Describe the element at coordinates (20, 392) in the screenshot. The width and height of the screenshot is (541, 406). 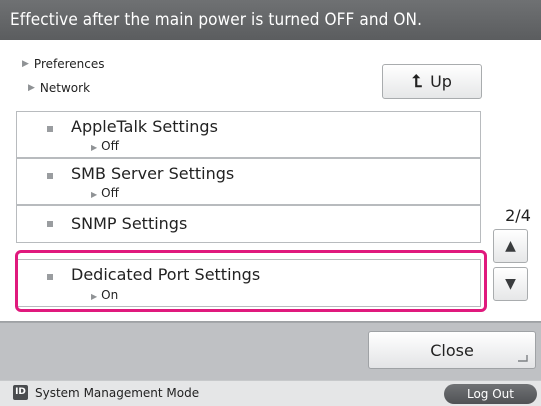
I see `id-icon: ID` at that location.